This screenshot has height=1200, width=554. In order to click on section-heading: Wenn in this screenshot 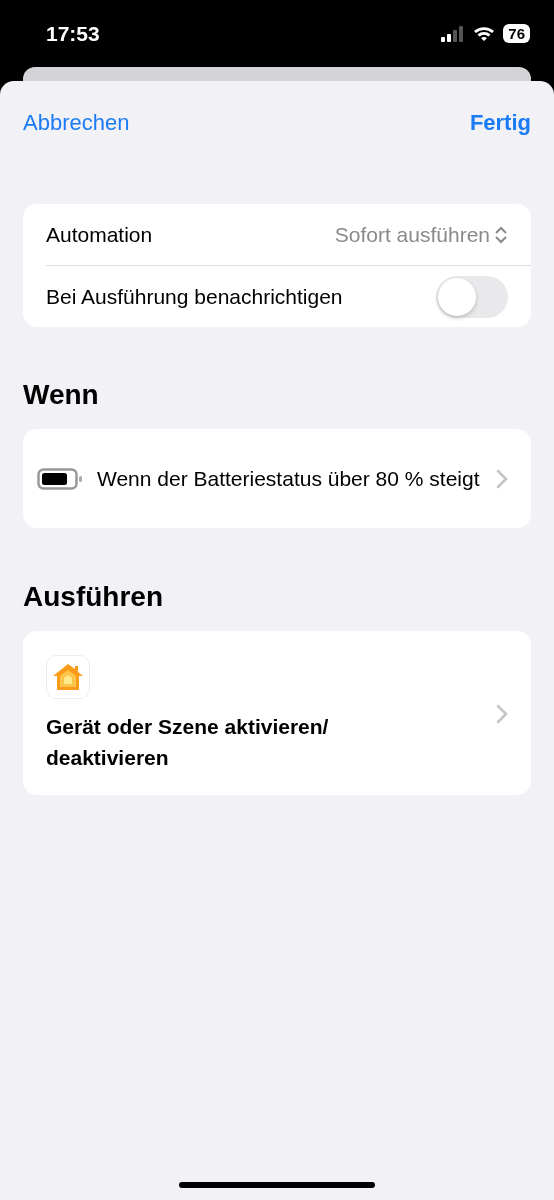, I will do `click(61, 395)`.